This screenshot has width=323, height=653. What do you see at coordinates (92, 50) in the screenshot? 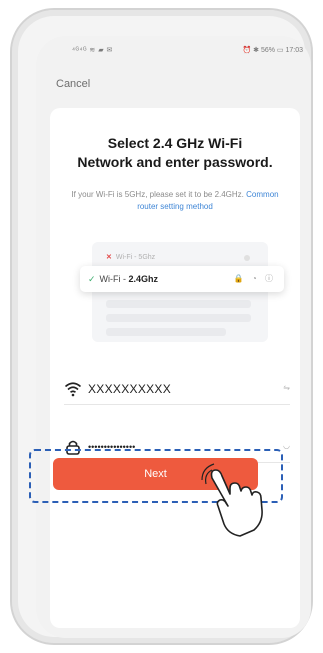
I see `status-left-icons: ⁴ᴳ⁴ᴳ ≋ ▰ ✉` at bounding box center [92, 50].